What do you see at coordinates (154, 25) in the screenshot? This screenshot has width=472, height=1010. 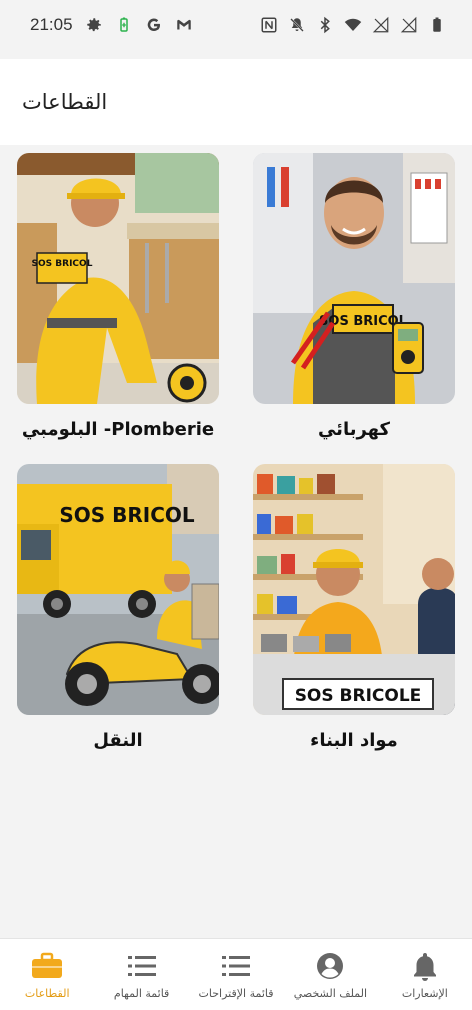 I see `google-icon` at bounding box center [154, 25].